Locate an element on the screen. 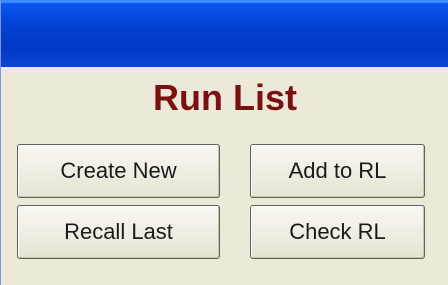 This screenshot has width=448, height=285. recall-last-button: Recall Last is located at coordinates (118, 232).